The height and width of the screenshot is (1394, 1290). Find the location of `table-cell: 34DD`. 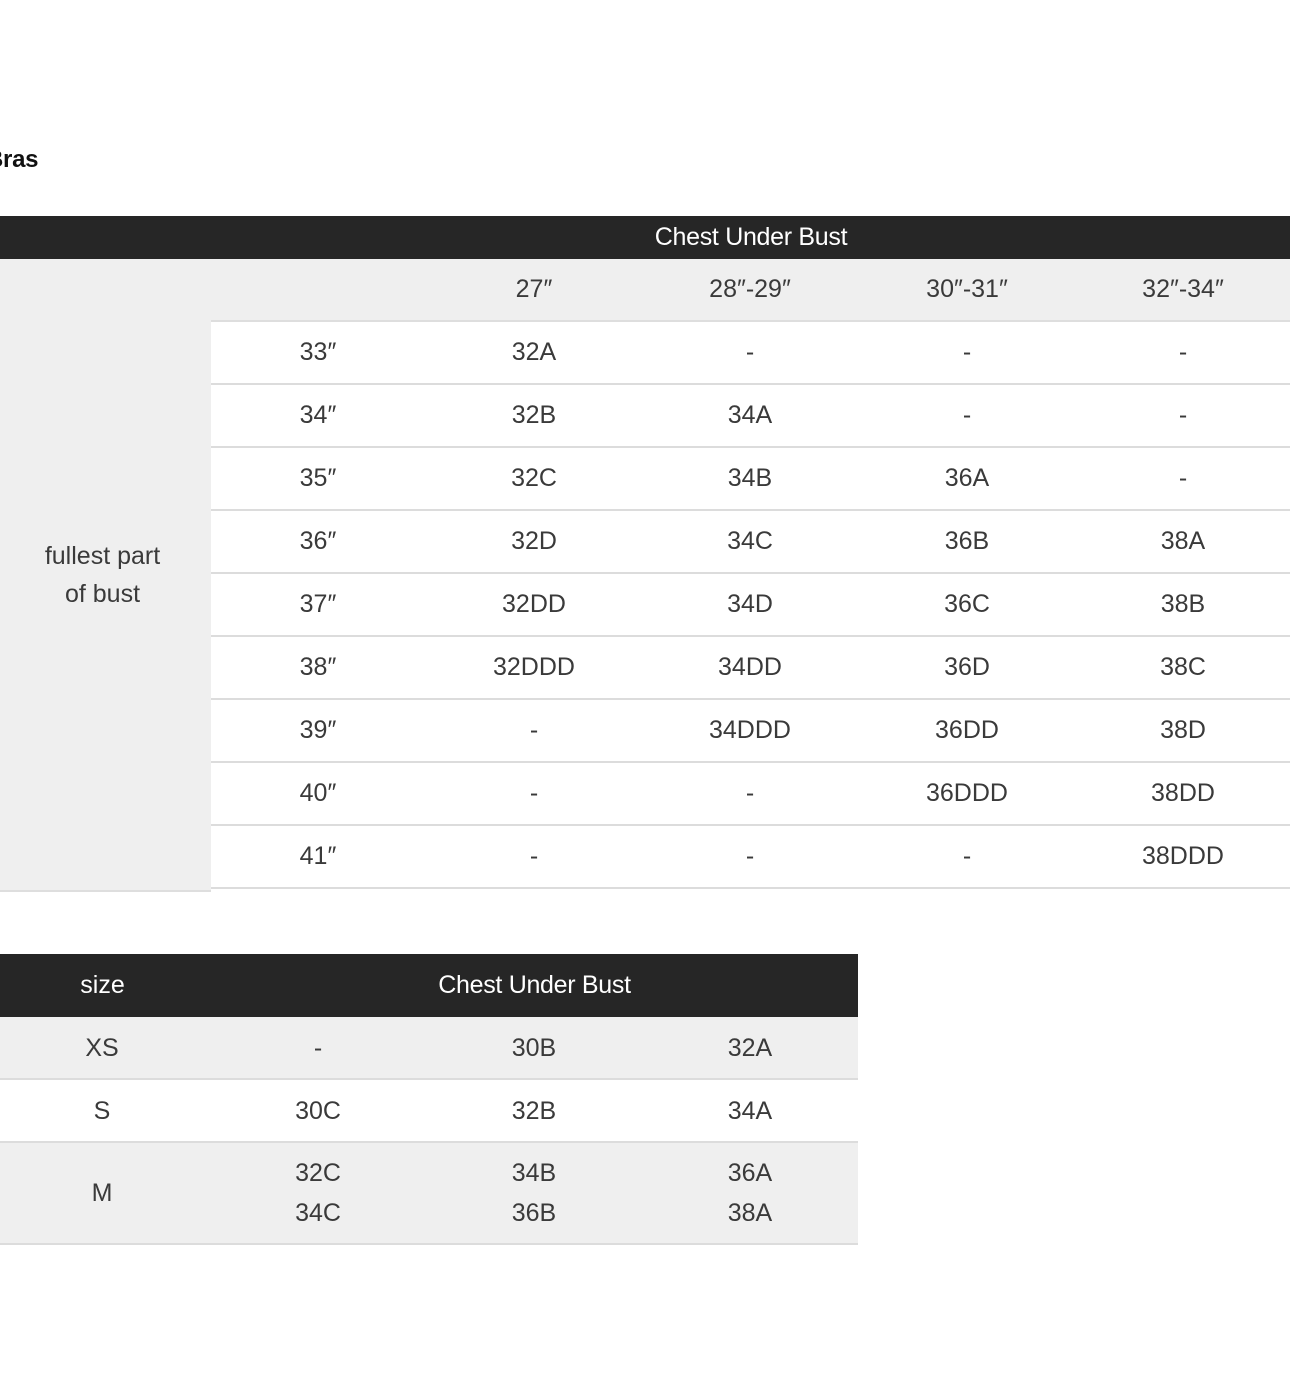

table-cell: 34DD is located at coordinates (750, 667).